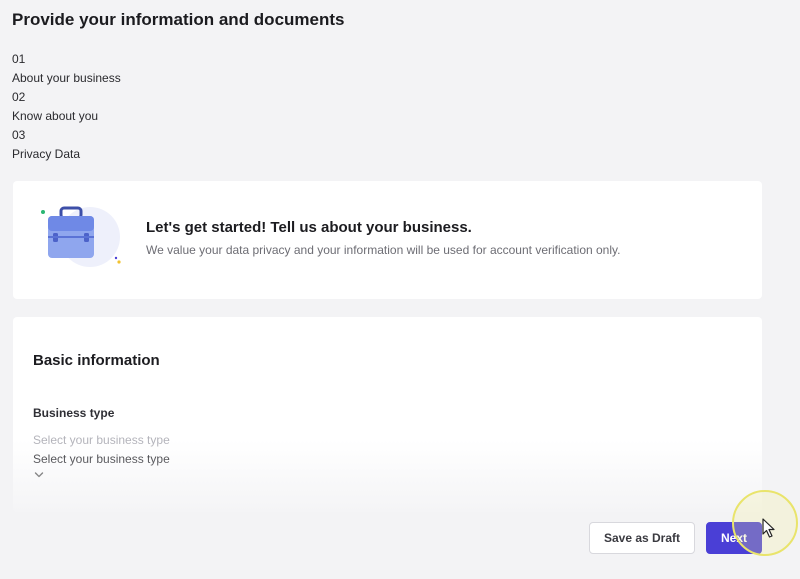 The image size is (800, 579). What do you see at coordinates (66, 155) in the screenshot?
I see `step-label-privacy-data: Privacy Data` at bounding box center [66, 155].